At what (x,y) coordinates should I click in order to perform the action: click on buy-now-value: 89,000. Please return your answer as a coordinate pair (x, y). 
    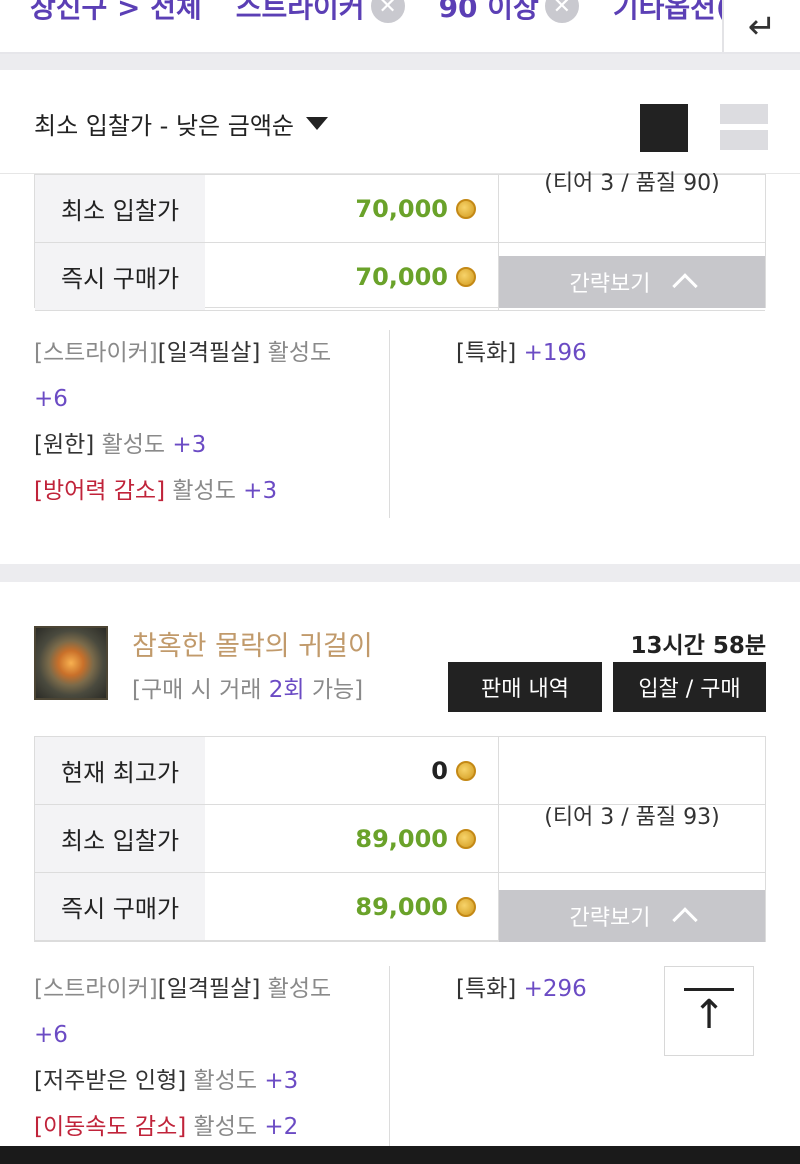
    Looking at the image, I should click on (352, 906).